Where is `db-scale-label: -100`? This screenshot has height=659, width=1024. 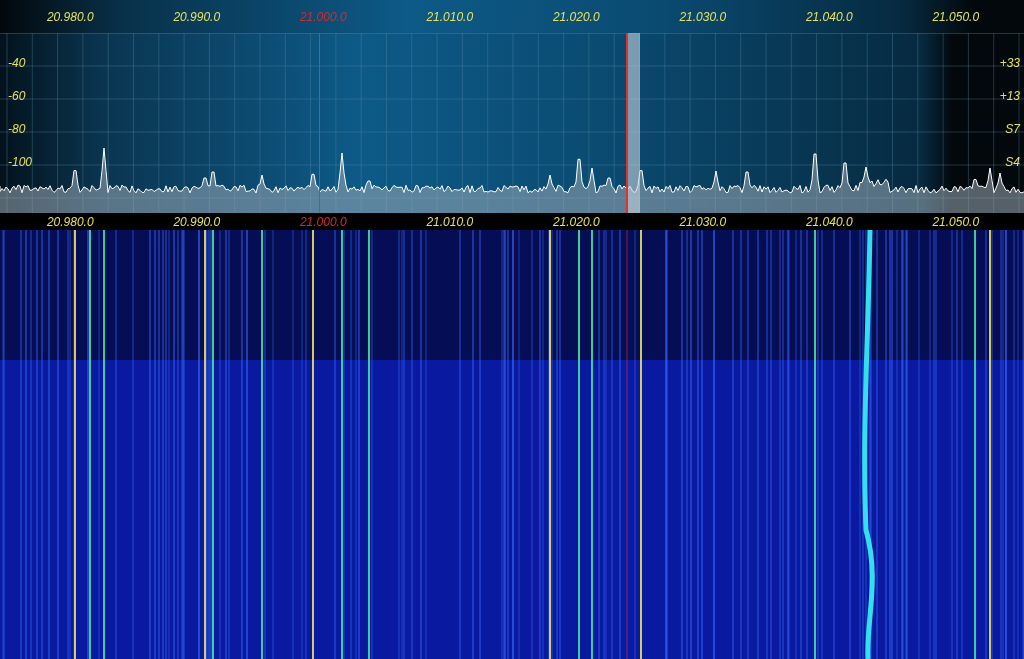
db-scale-label: -100 is located at coordinates (20, 162).